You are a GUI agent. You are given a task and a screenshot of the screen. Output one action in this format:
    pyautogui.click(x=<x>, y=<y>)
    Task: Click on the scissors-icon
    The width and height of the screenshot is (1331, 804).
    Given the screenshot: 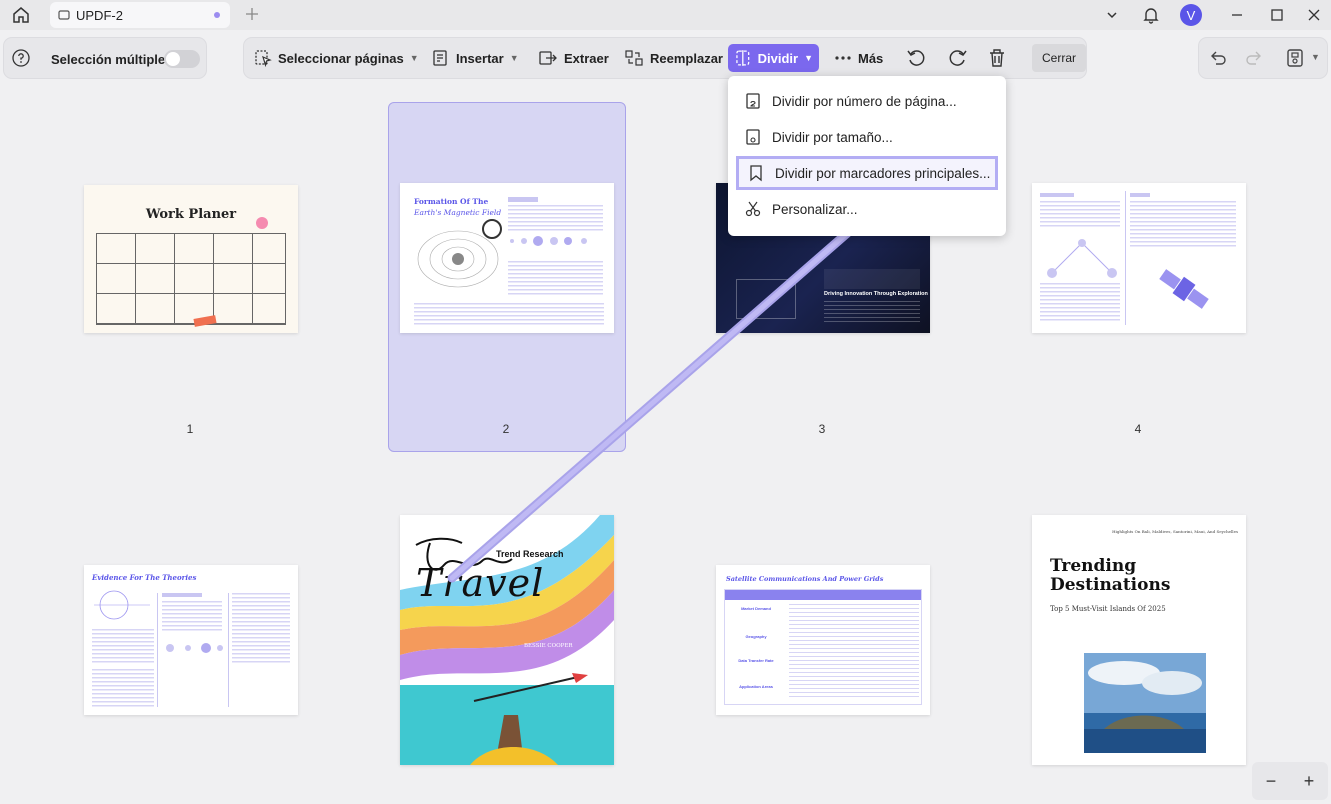 What is the action you would take?
    pyautogui.click(x=753, y=209)
    